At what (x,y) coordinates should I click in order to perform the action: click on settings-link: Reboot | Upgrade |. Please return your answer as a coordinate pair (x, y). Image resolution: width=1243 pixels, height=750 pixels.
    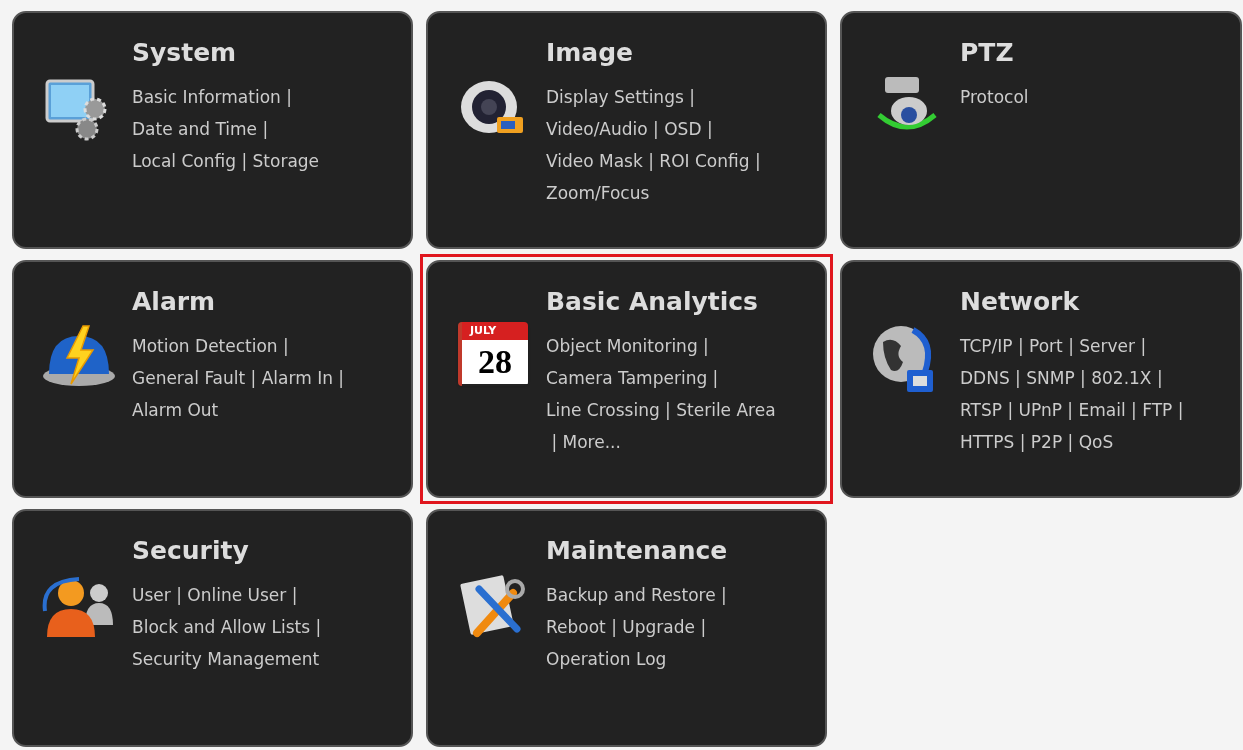
    Looking at the image, I should click on (637, 627).